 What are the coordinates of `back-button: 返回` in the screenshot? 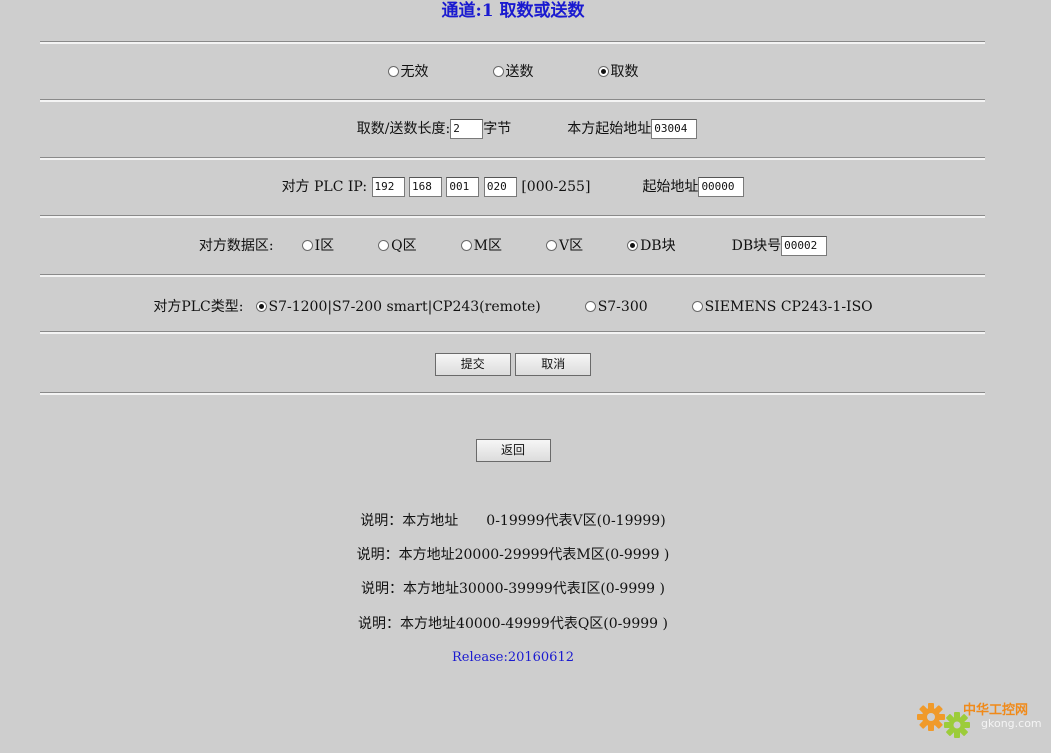 It's located at (513, 450).